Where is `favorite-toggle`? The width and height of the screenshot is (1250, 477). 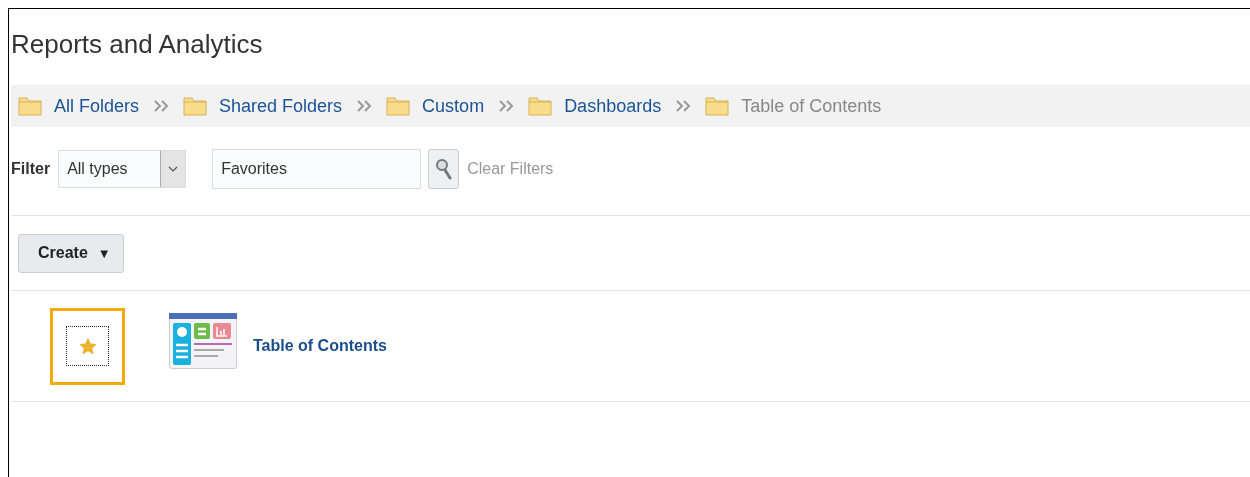
favorite-toggle is located at coordinates (87, 346).